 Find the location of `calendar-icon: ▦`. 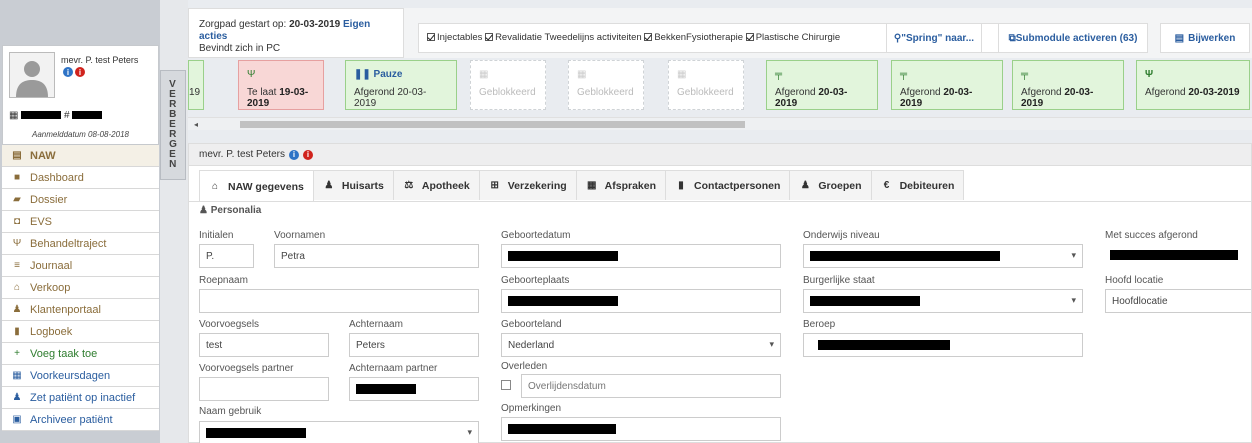

calendar-icon: ▦ is located at coordinates (484, 74).